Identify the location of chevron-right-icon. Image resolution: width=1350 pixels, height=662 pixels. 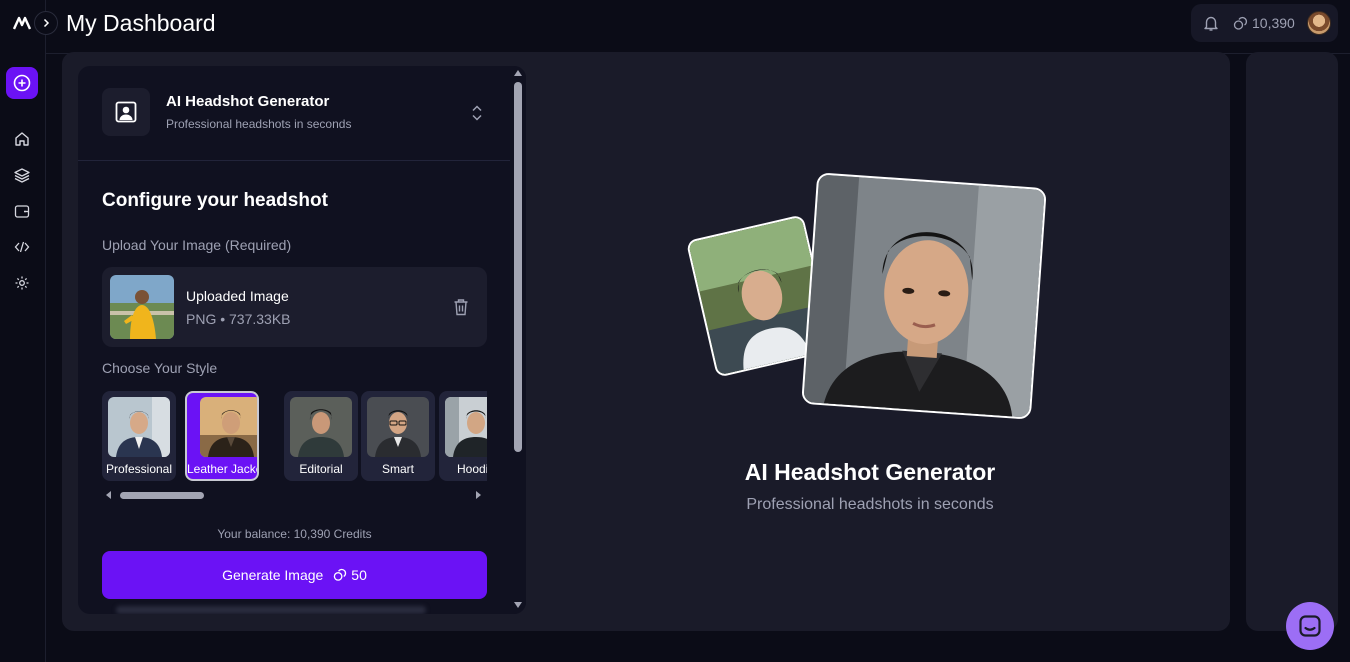
(46, 23).